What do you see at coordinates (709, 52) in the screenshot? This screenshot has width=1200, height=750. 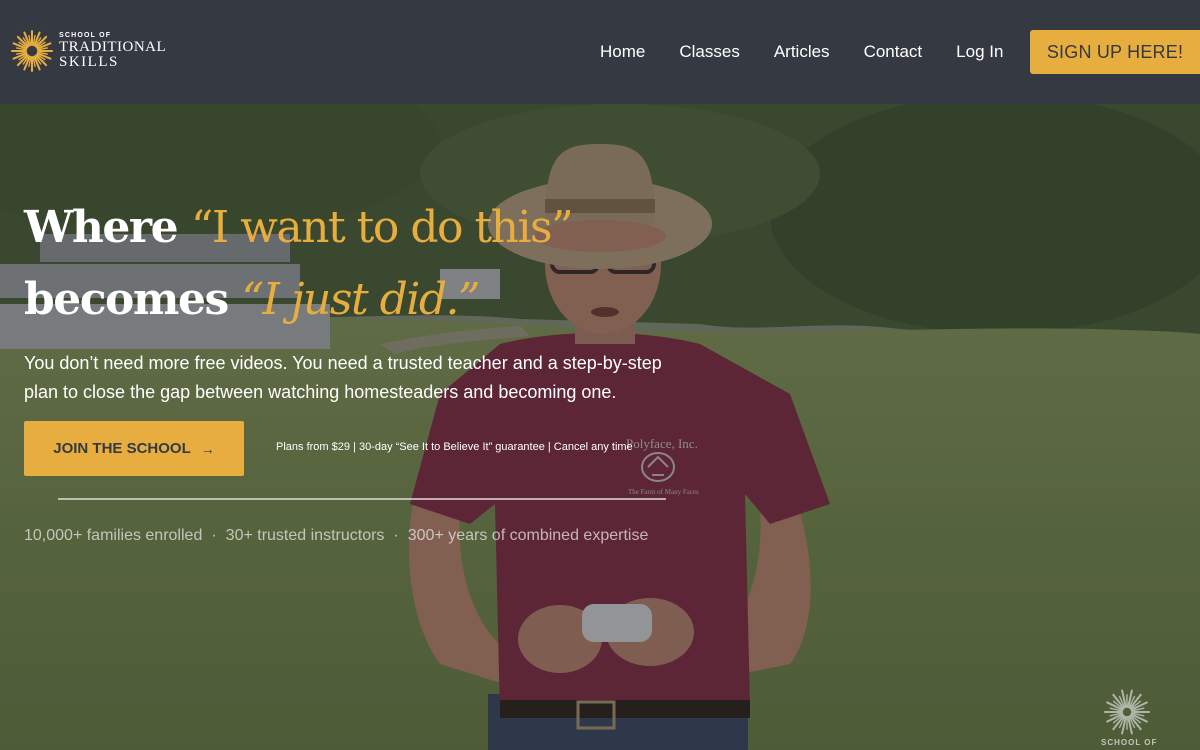 I see `nav-classes-link: Classes` at bounding box center [709, 52].